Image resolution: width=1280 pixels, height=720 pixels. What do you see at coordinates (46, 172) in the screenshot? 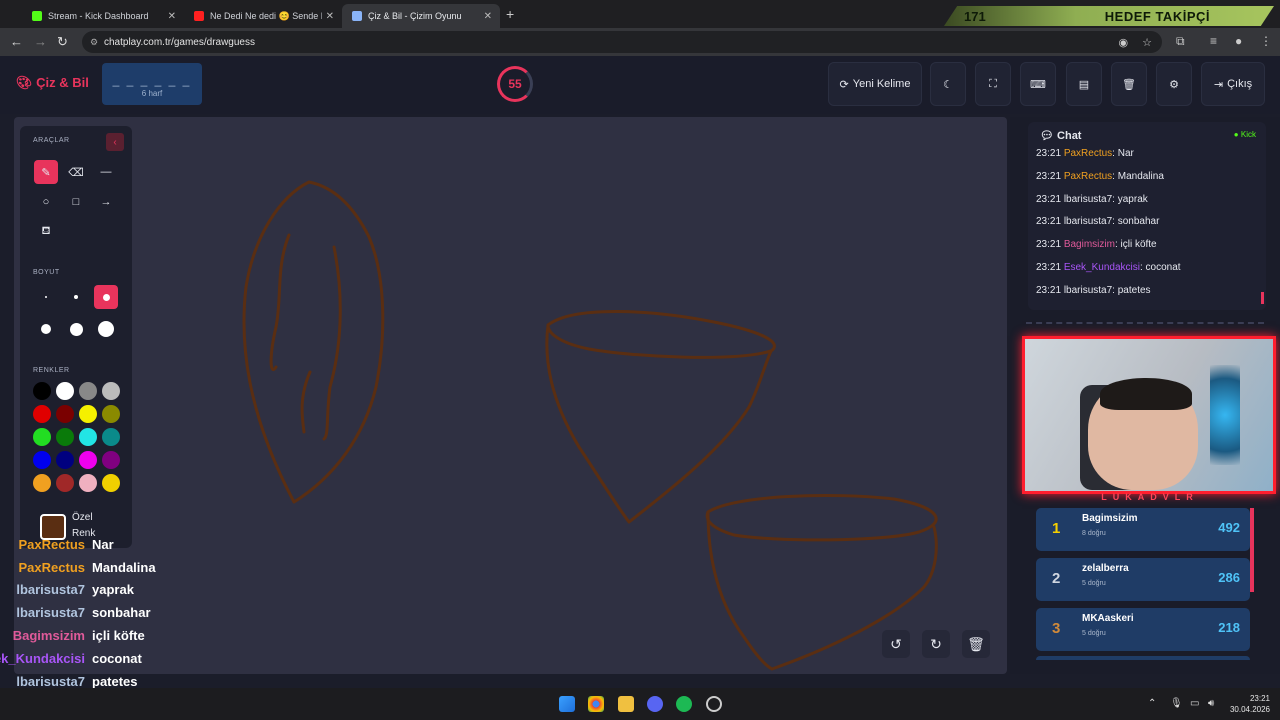
I see `brush-tool: ✎` at bounding box center [46, 172].